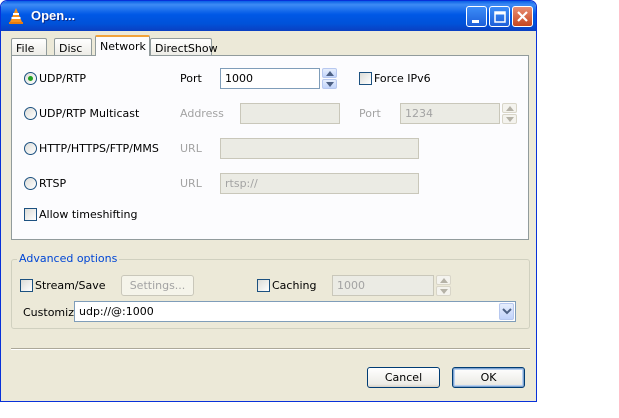 This screenshot has height=418, width=619. Describe the element at coordinates (88, 214) in the screenshot. I see `allow-timeshifting-label: Allow timeshifting` at that location.